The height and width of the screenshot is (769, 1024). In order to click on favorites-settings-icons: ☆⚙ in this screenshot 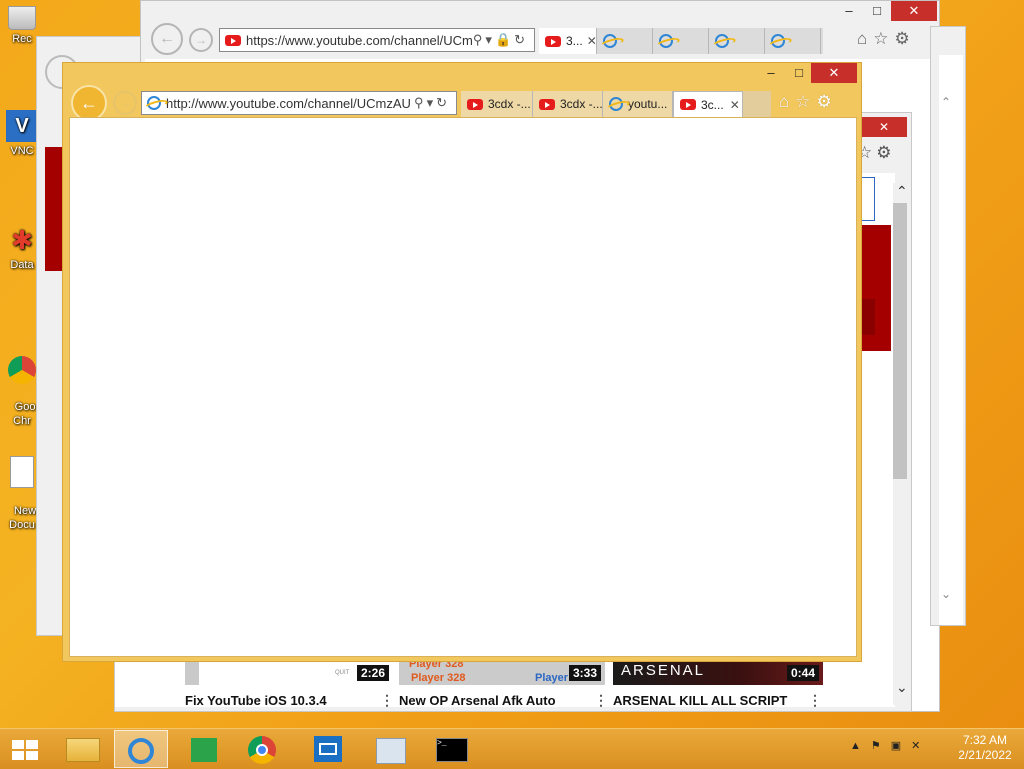, I will do `click(876, 153)`.